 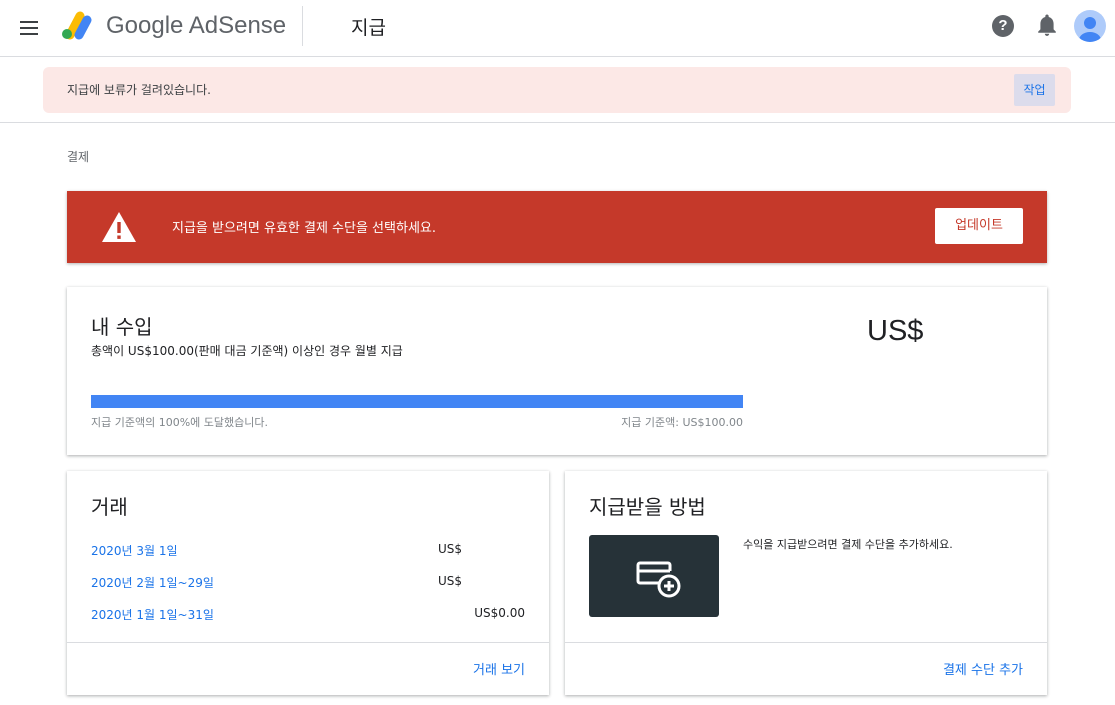 I want to click on top-app-bar: Google AdSense 지급 ?, so click(x=557, y=28).